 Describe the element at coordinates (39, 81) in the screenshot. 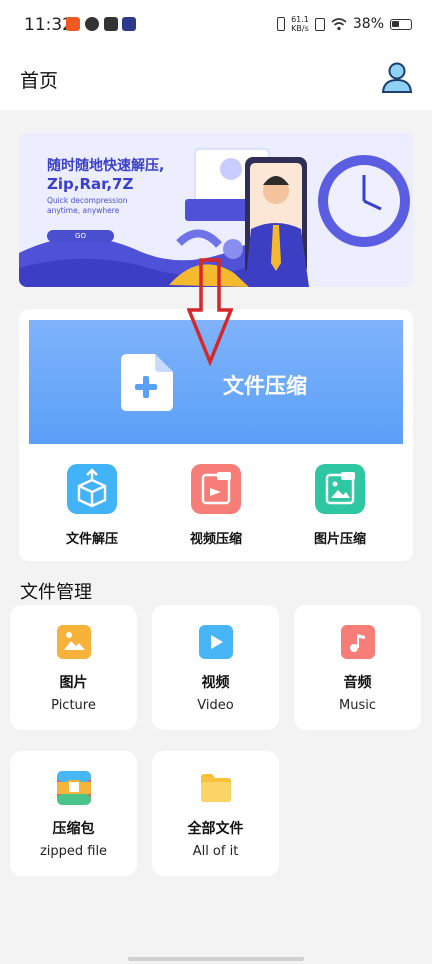

I see `page-title: 首页` at that location.